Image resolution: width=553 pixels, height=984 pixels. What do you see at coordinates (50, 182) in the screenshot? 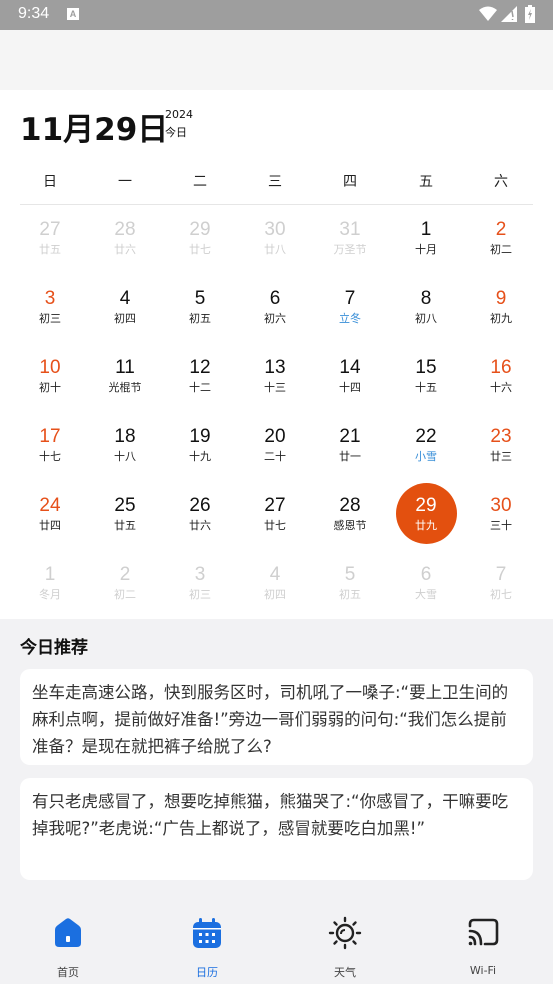
I see `weekday-label: 日` at bounding box center [50, 182].